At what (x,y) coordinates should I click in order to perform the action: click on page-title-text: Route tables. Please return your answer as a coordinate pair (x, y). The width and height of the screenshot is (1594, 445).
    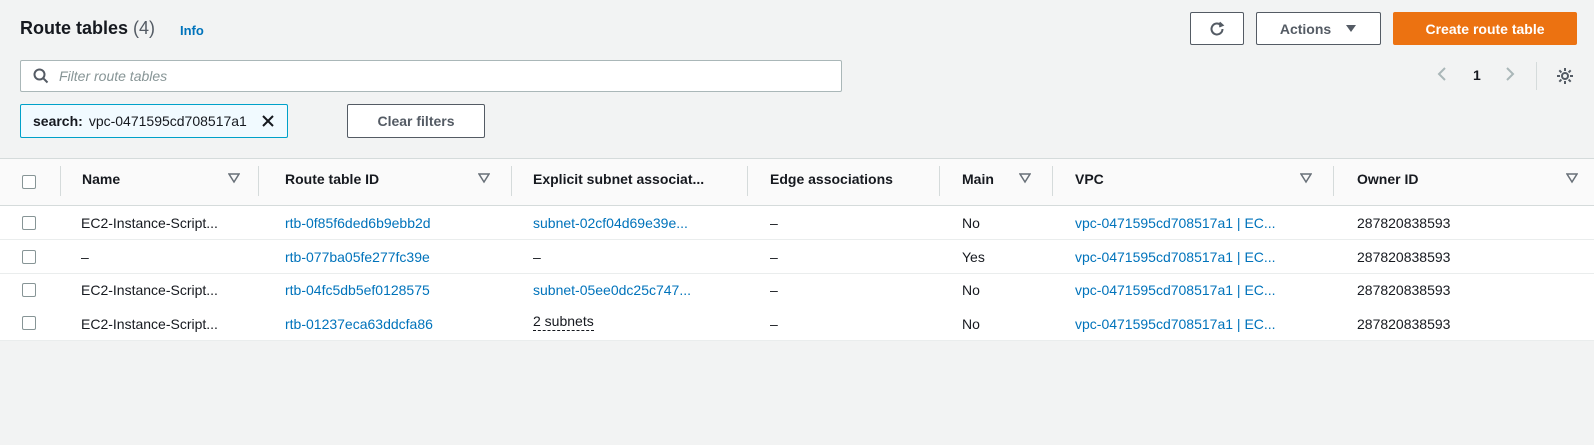
    Looking at the image, I should click on (74, 28).